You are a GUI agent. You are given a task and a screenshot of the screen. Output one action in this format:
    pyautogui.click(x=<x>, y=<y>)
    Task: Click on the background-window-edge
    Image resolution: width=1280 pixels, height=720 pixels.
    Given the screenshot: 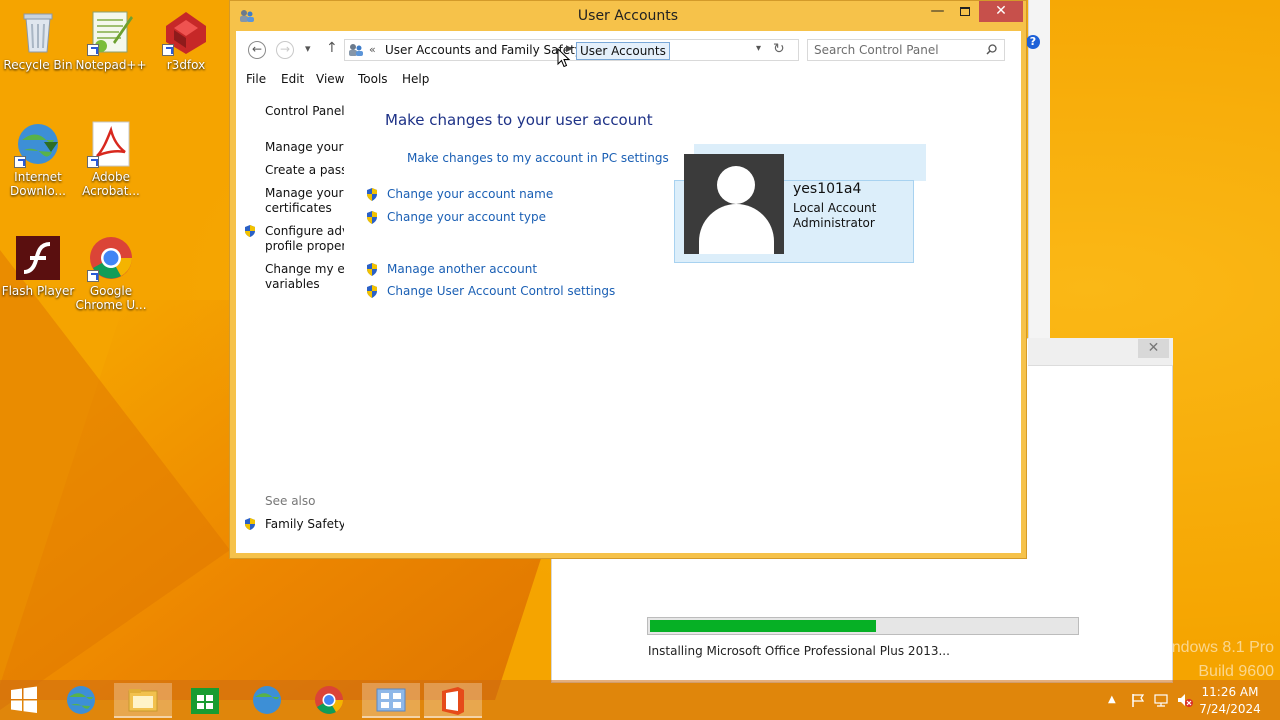 What is the action you would take?
    pyautogui.click(x=1039, y=169)
    